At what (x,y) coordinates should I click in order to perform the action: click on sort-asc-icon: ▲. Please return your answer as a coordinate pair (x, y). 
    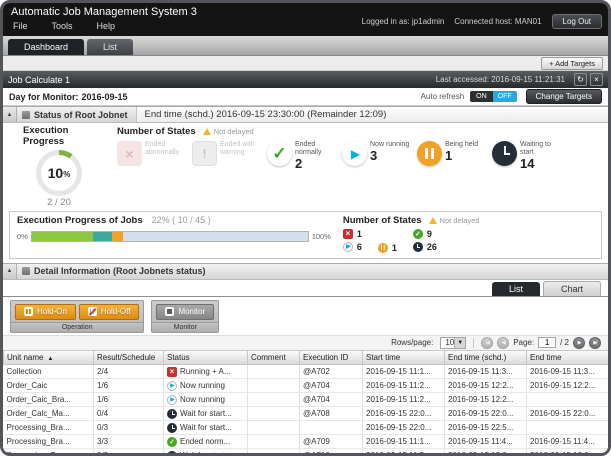
    Looking at the image, I should click on (50, 359).